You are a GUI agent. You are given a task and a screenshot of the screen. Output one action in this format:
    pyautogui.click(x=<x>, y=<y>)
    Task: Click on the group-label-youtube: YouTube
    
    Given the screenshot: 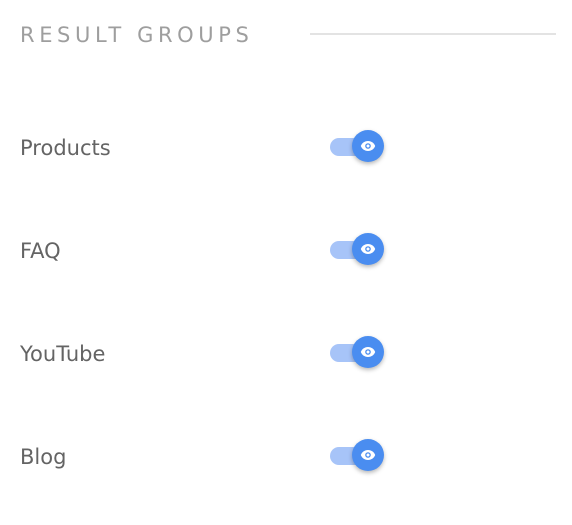 What is the action you would take?
    pyautogui.click(x=63, y=354)
    